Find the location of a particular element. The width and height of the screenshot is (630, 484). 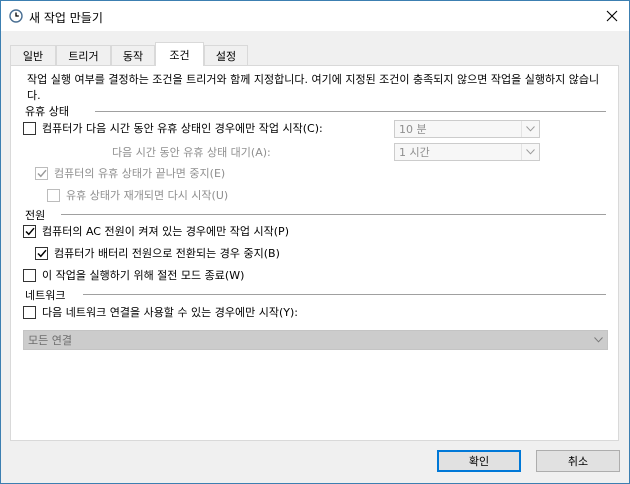

tab-settings: 설정 is located at coordinates (226, 55).